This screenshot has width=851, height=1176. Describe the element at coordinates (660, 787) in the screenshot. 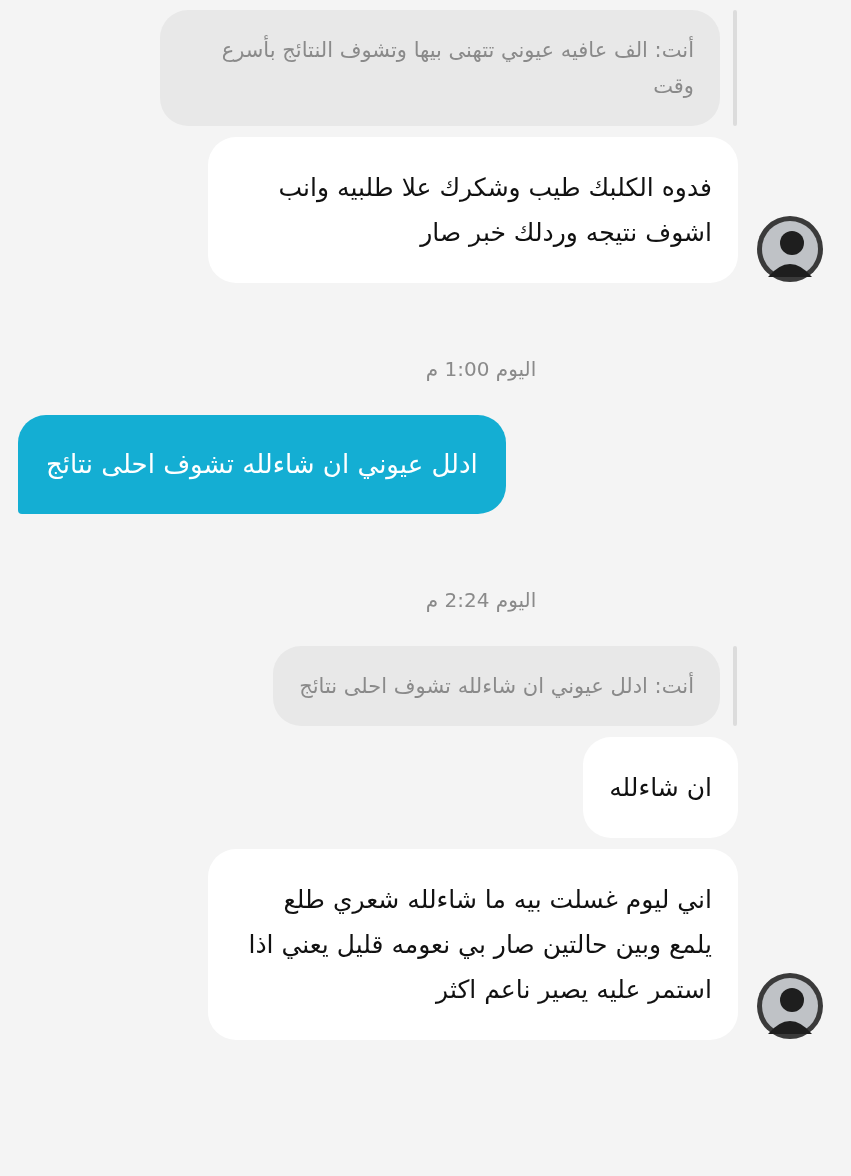

I see `message-bubble: ان شاءلله` at that location.